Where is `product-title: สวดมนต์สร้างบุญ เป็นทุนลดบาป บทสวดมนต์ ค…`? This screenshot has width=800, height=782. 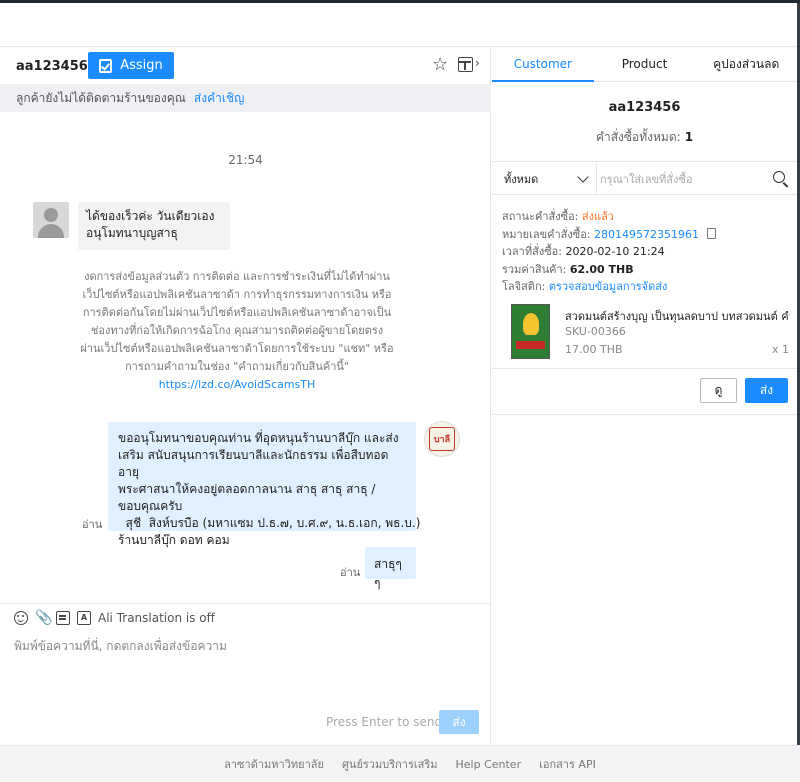
product-title: สวดมนต์สร้างบุญ เป็นทุนลดบาป บทสวดมนต์ ค… is located at coordinates (677, 316).